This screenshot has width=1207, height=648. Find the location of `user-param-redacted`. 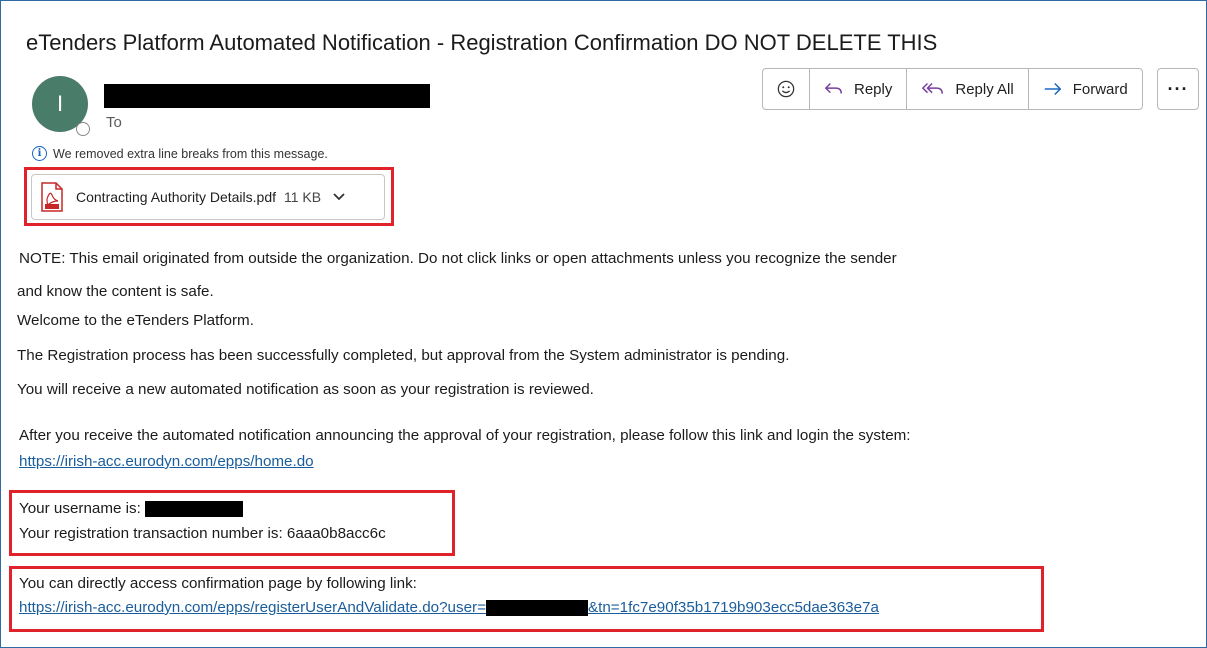

user-param-redacted is located at coordinates (536, 607).